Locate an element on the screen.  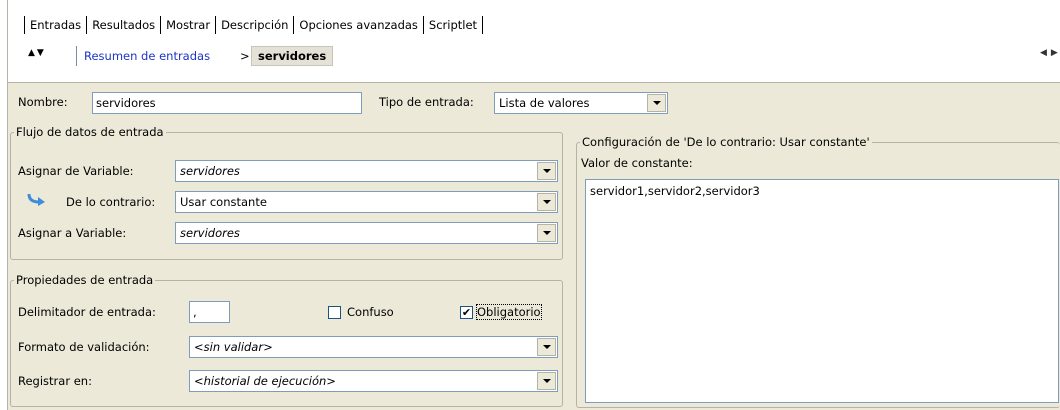
assign-from-value: servidores is located at coordinates (210, 171).